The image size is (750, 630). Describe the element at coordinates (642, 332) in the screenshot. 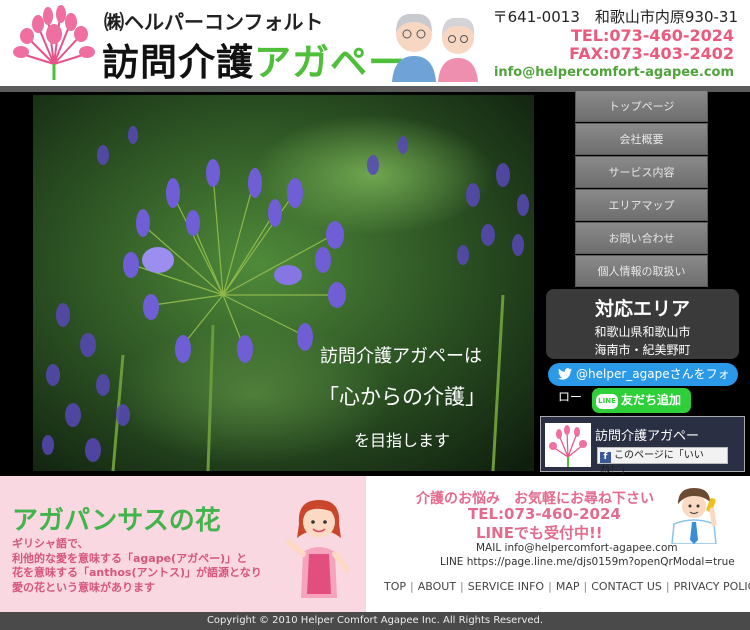

I see `service-area-line1: 和歌山県和歌山市` at that location.